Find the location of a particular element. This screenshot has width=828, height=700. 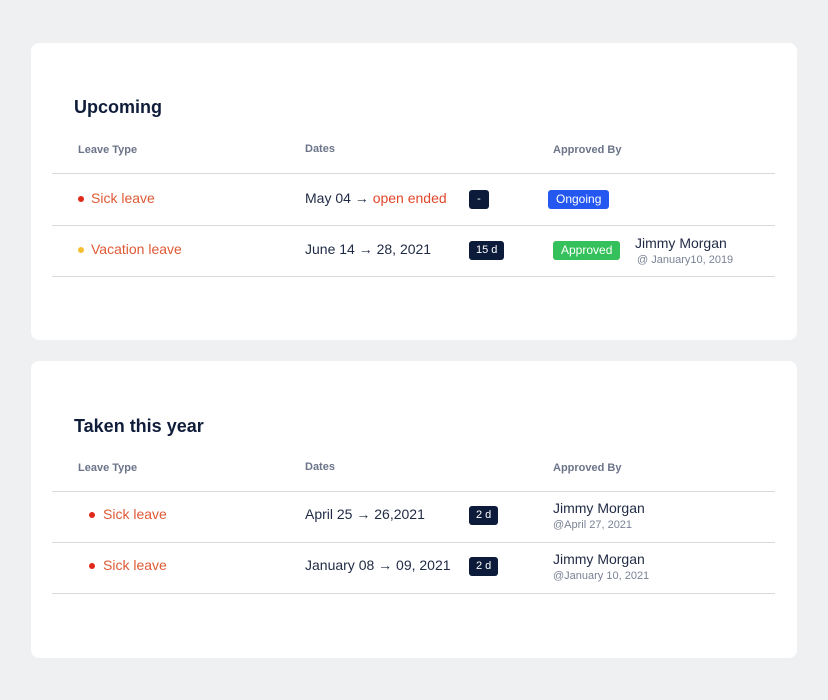

approver: Jimmy Morgan @April 27, 2021 is located at coordinates (599, 516).